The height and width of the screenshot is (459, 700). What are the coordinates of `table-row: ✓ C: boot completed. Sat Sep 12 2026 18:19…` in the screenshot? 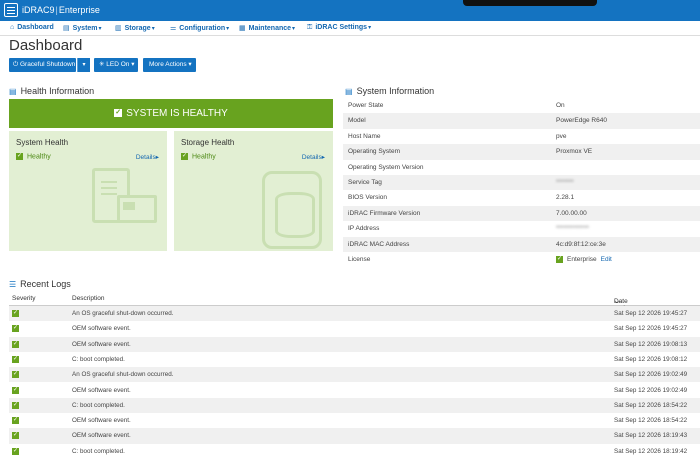 It's located at (354, 451).